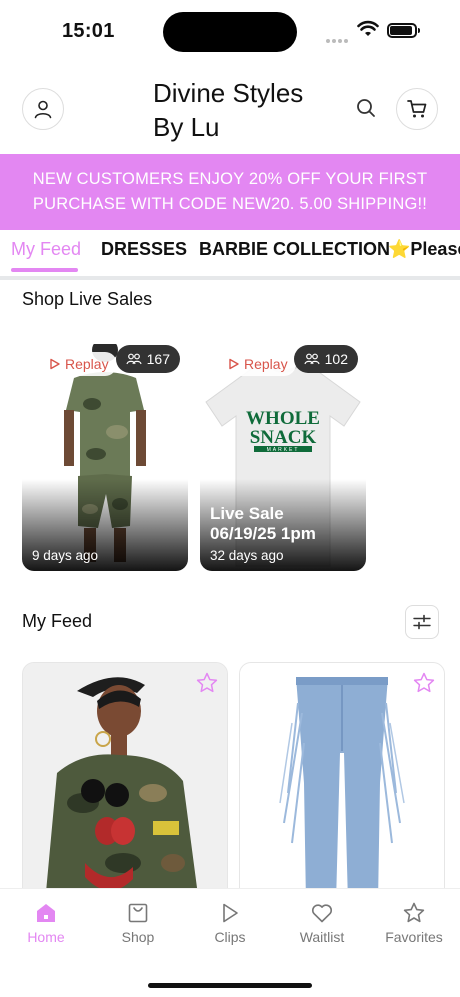 The height and width of the screenshot is (997, 460). I want to click on store-name: Divine Styles By Lu, so click(243, 110).